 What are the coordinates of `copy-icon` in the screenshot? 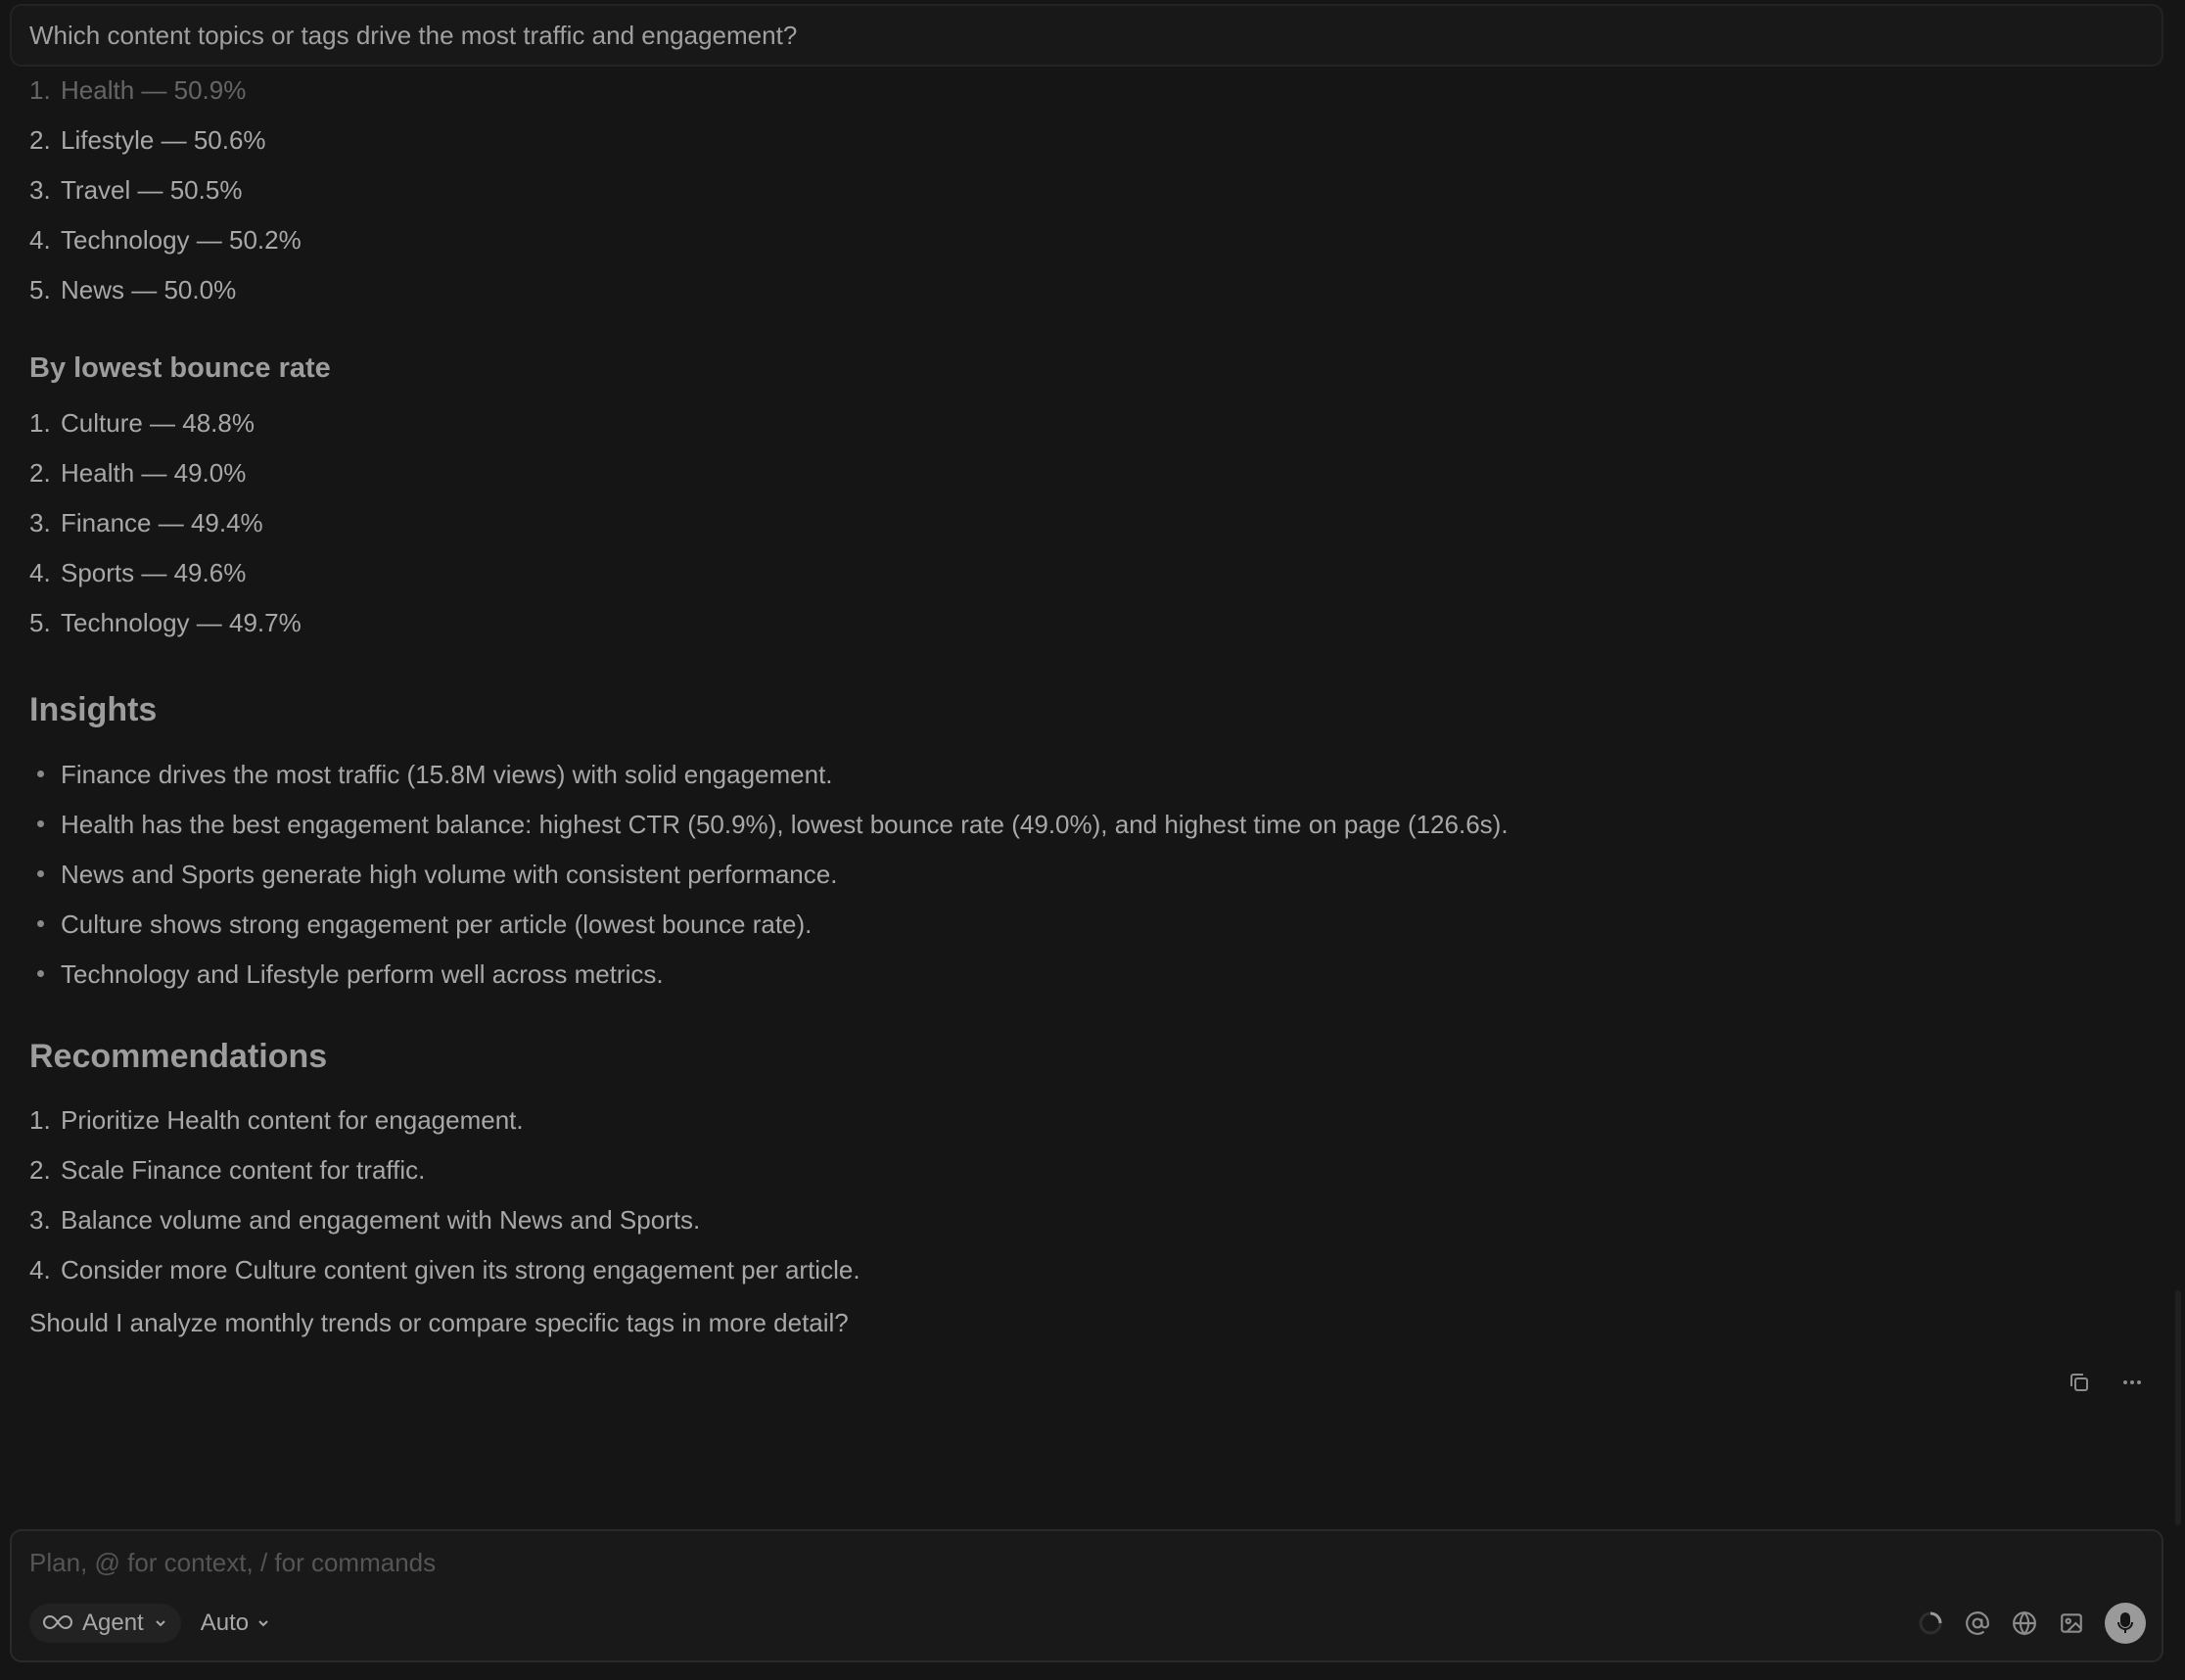 It's located at (2079, 1382).